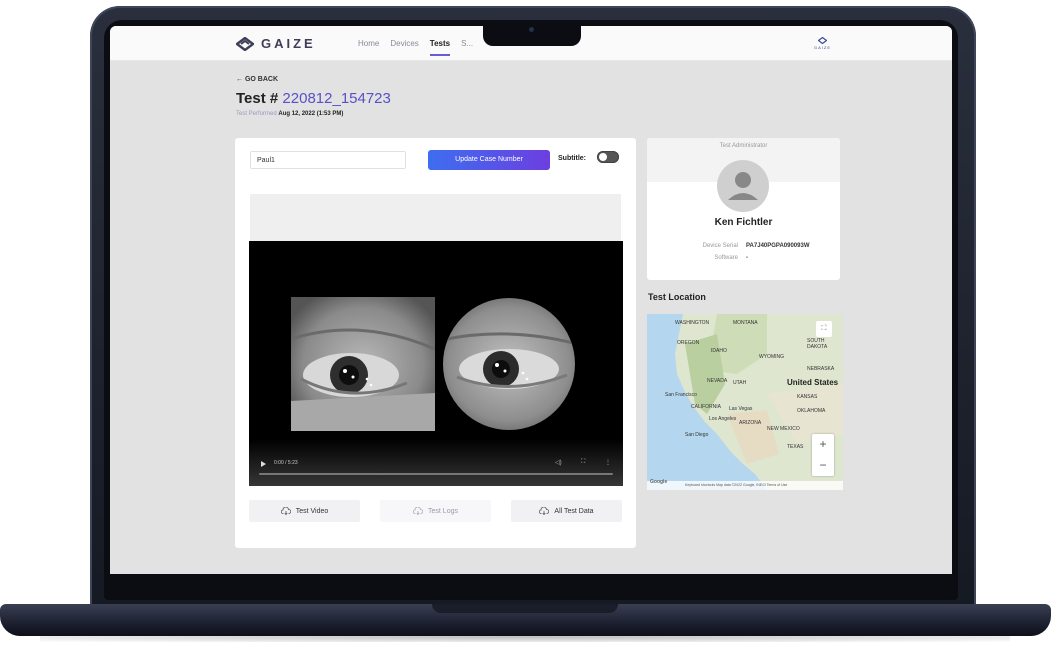 The image size is (1051, 645). I want to click on brand: GAIZE, so click(276, 43).